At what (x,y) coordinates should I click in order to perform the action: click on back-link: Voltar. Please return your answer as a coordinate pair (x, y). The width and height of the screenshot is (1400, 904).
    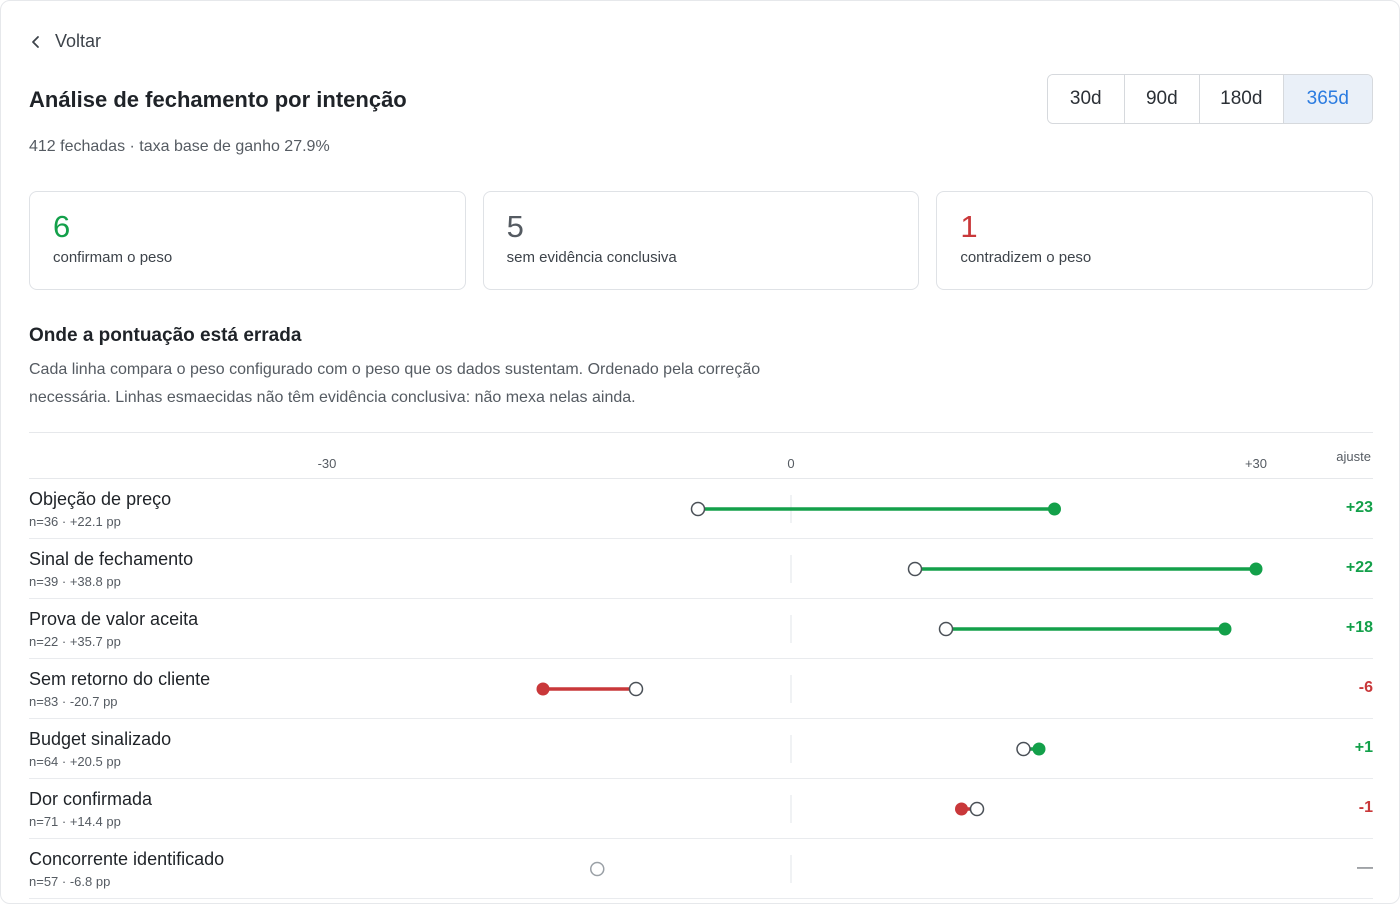
    Looking at the image, I should click on (66, 41).